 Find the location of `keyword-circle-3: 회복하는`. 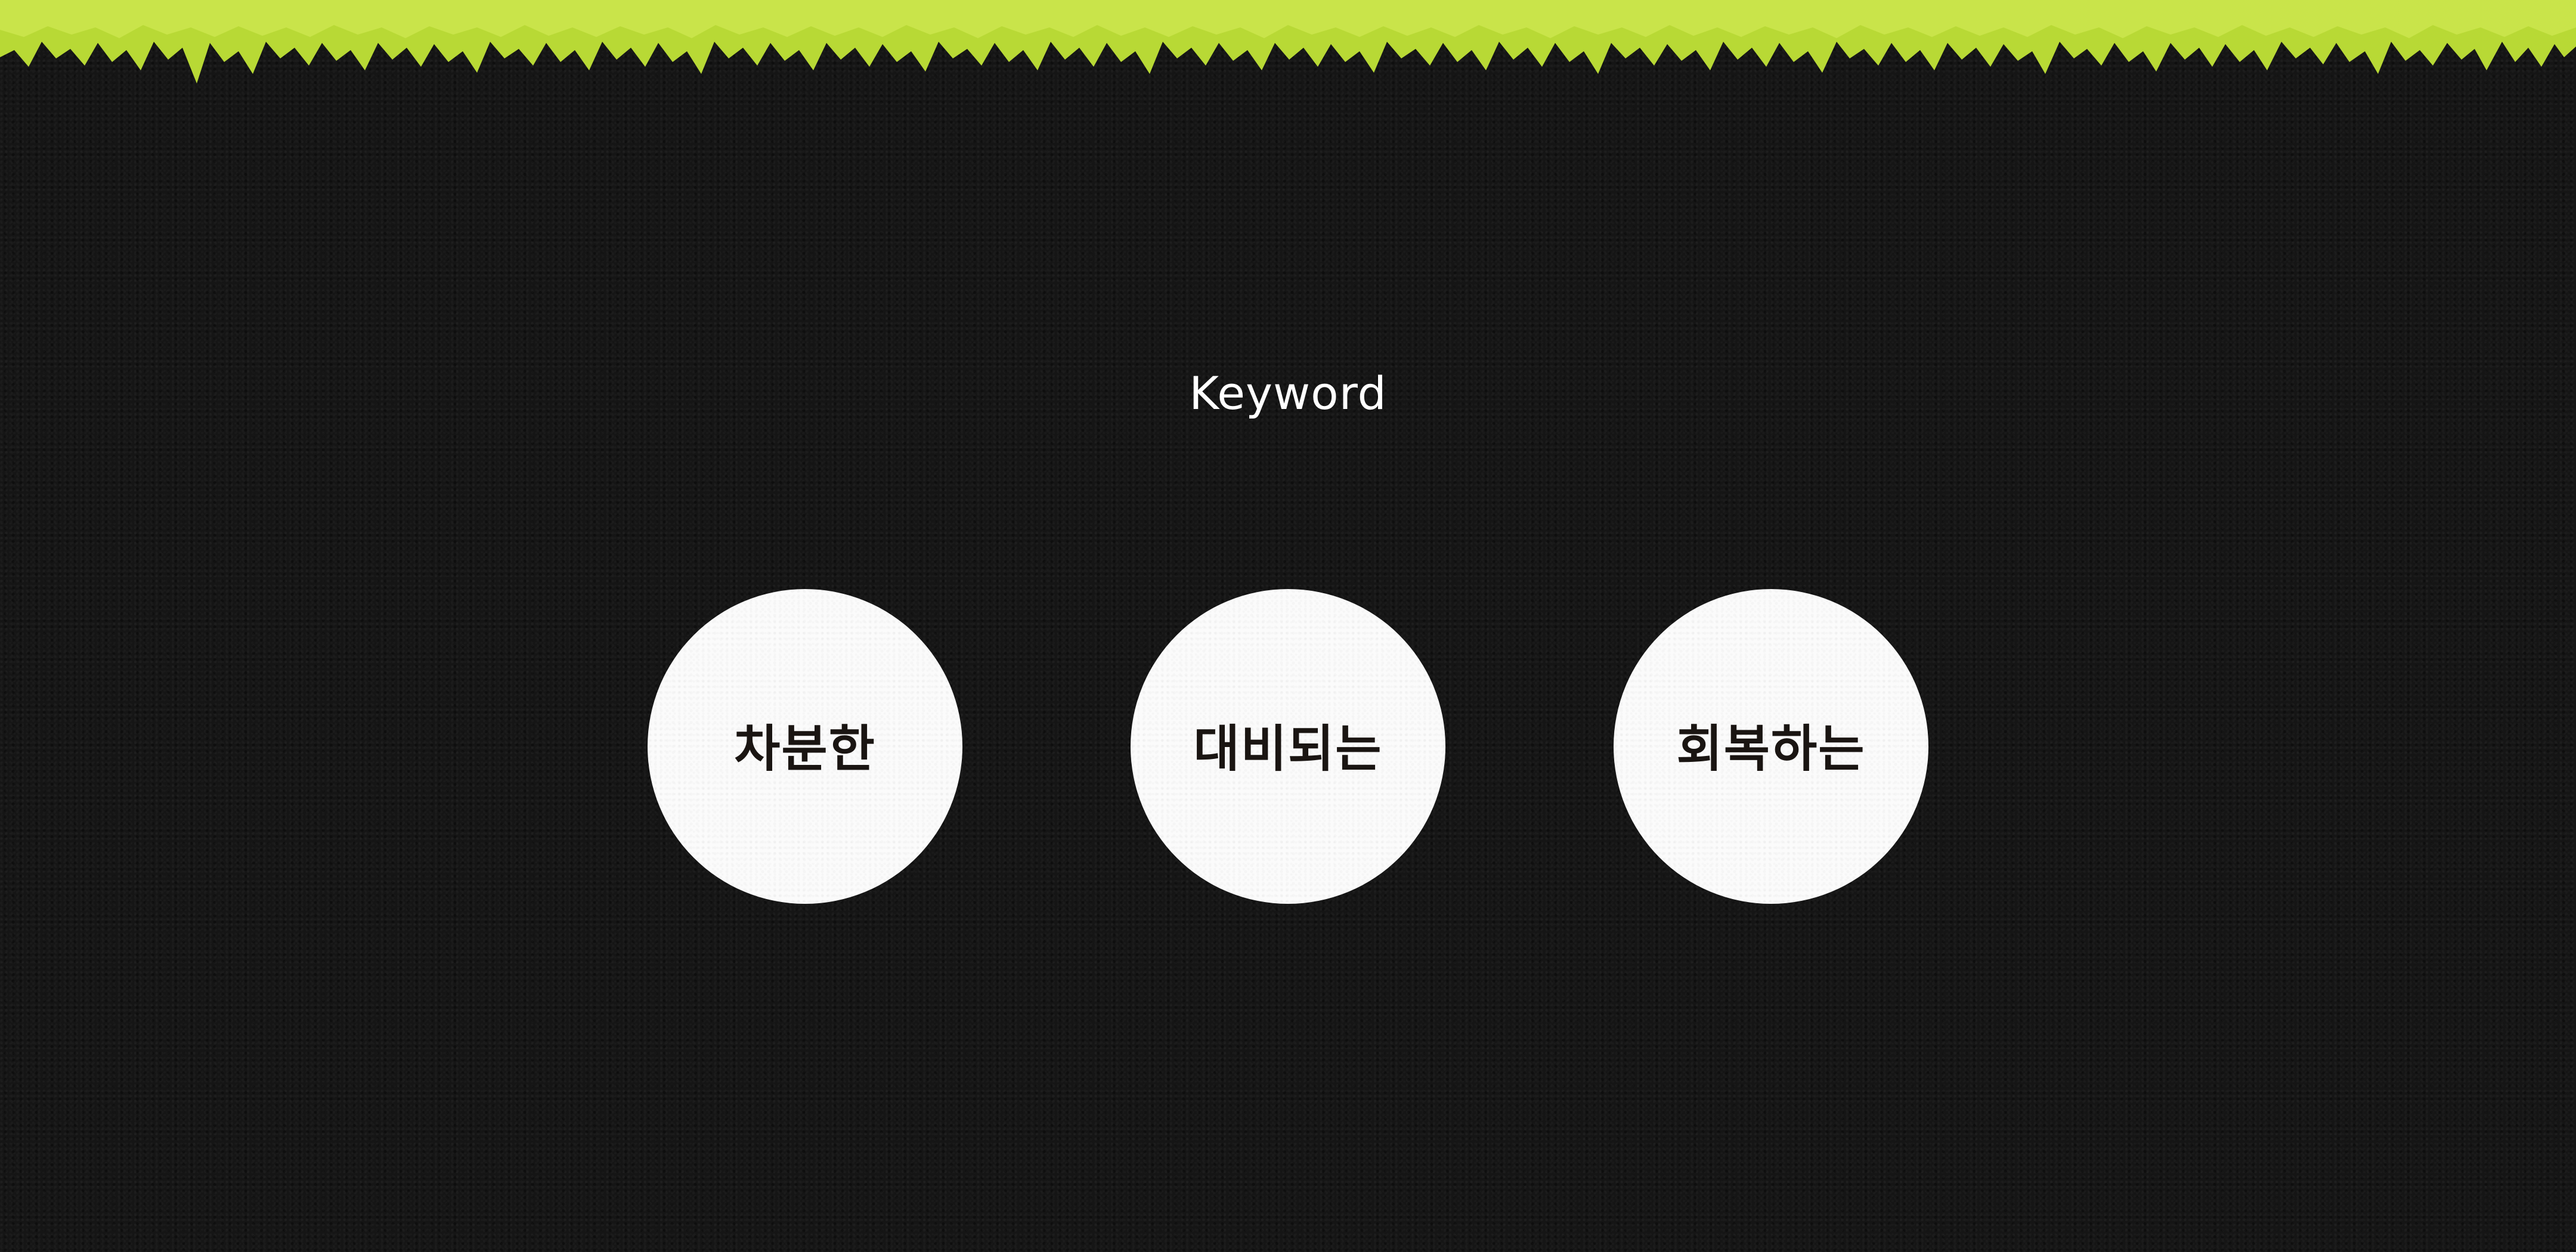

keyword-circle-3: 회복하는 is located at coordinates (1771, 746).